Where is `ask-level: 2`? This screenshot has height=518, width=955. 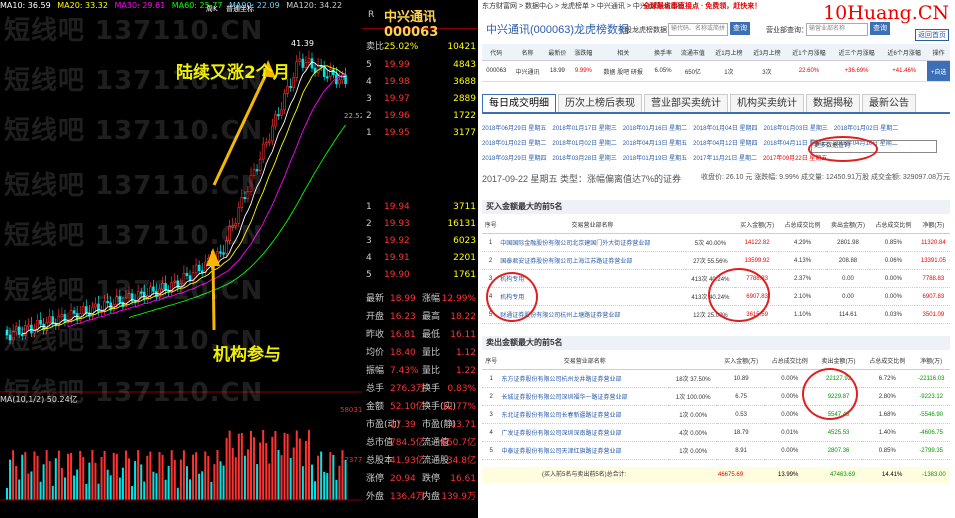 ask-level: 2 is located at coordinates (369, 116).